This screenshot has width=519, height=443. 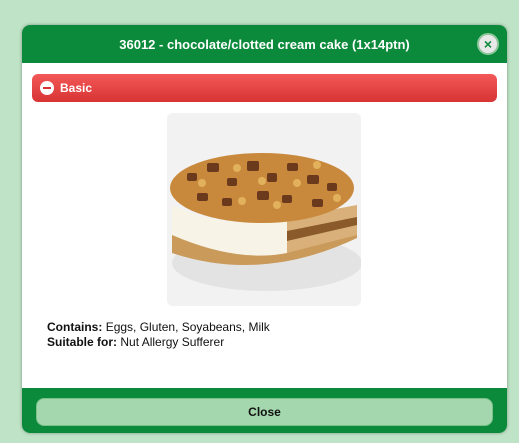 What do you see at coordinates (172, 342) in the screenshot?
I see `suitable-value: Nut Allergy Sufferer` at bounding box center [172, 342].